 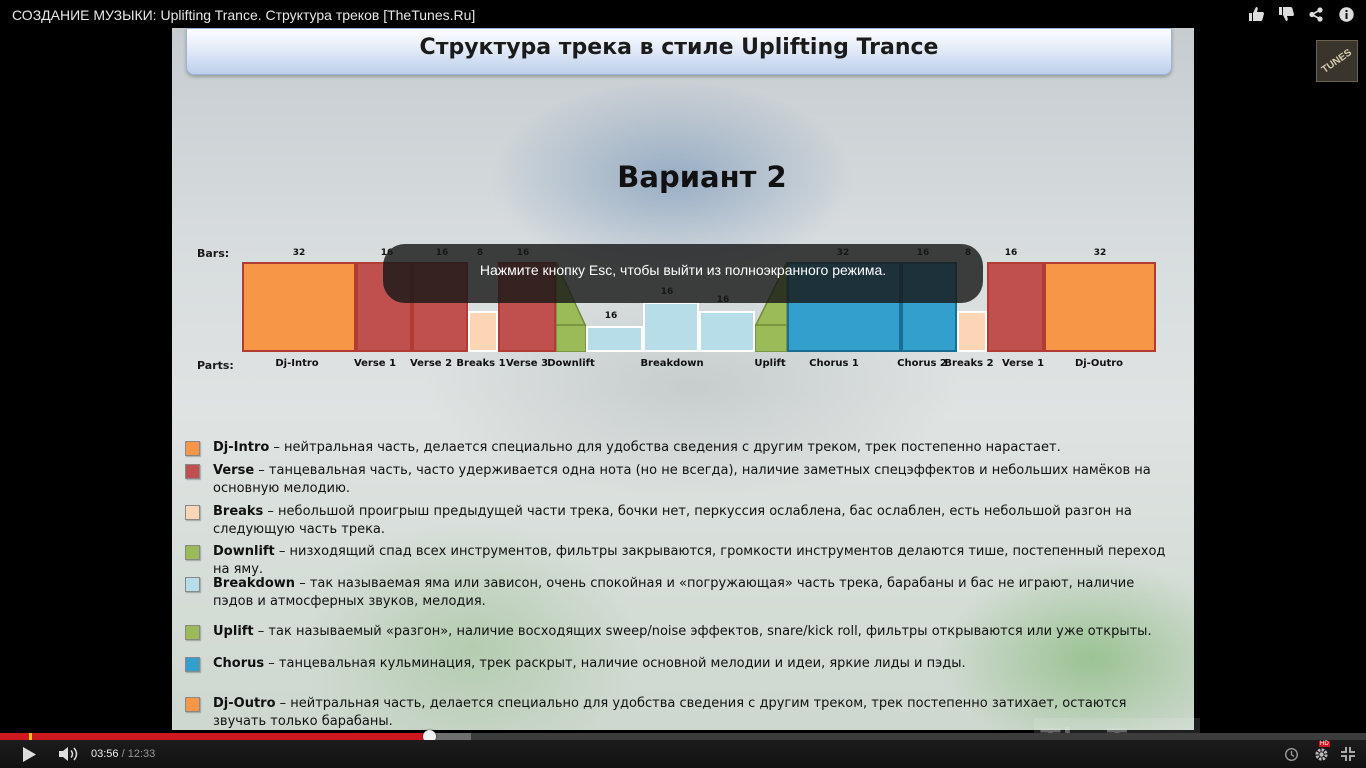 What do you see at coordinates (770, 363) in the screenshot?
I see `part-label: Uplift` at bounding box center [770, 363].